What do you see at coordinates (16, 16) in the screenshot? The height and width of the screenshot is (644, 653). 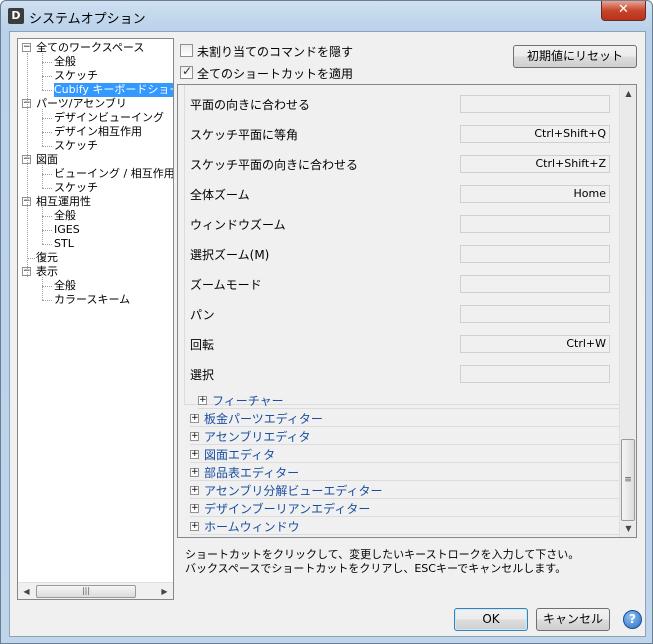 I see `app-icon: D` at bounding box center [16, 16].